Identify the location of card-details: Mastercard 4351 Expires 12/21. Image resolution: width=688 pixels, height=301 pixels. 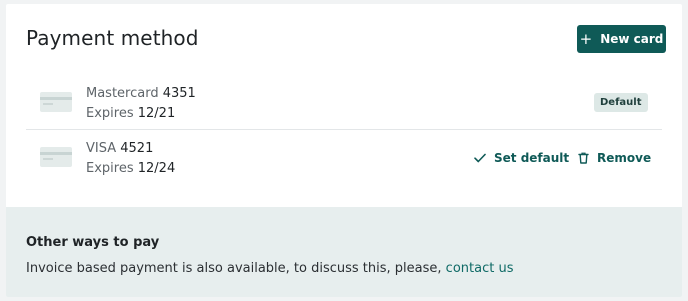
(141, 104).